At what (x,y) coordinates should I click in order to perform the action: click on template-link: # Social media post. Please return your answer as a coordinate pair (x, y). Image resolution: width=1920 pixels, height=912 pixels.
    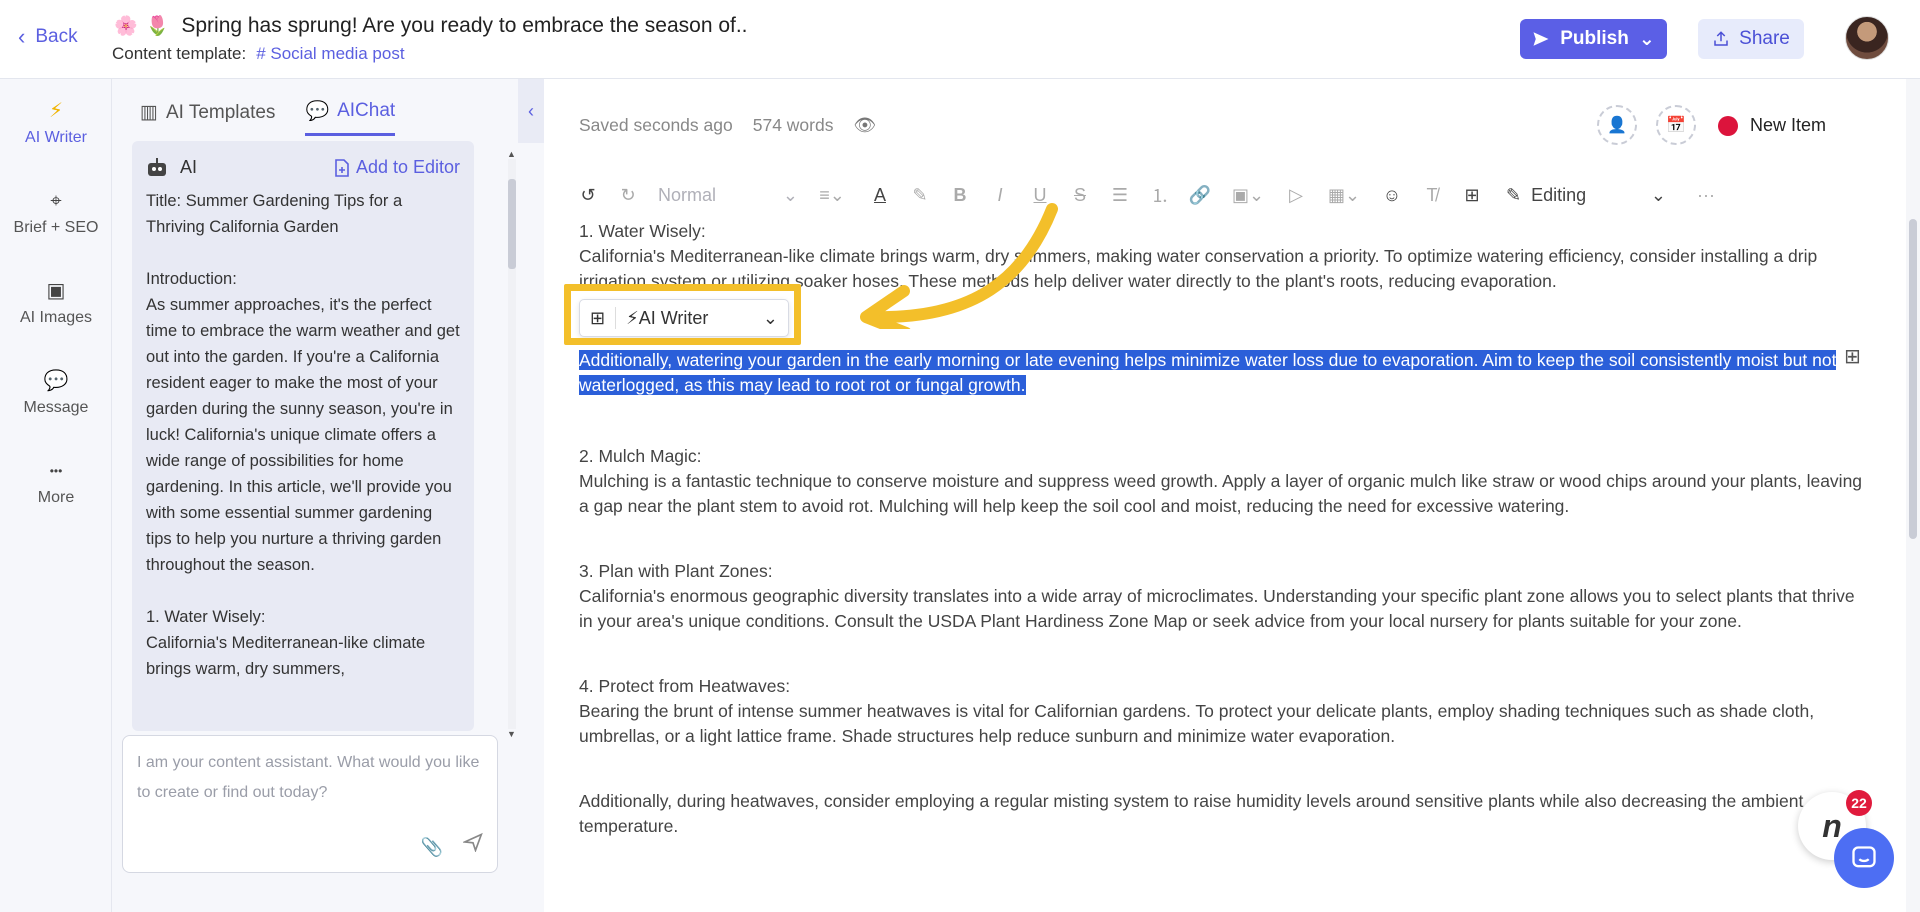
    Looking at the image, I should click on (330, 54).